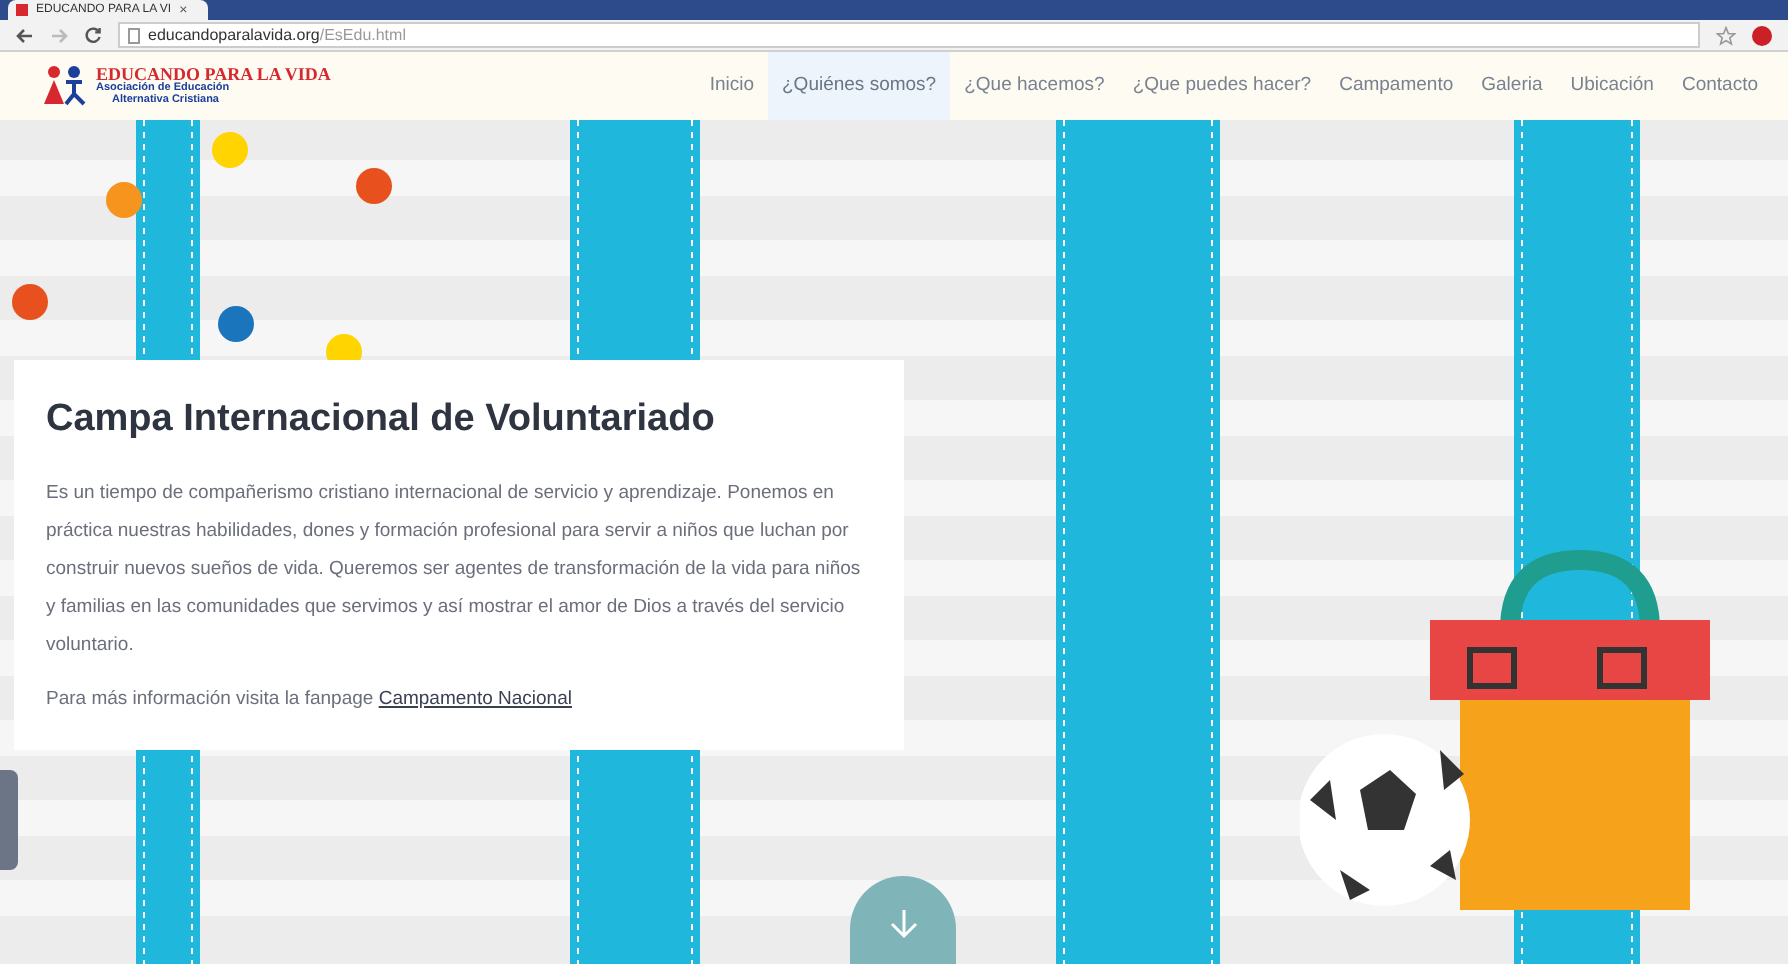  What do you see at coordinates (1034, 86) in the screenshot?
I see `nav-link: ¿Que hacemos?` at bounding box center [1034, 86].